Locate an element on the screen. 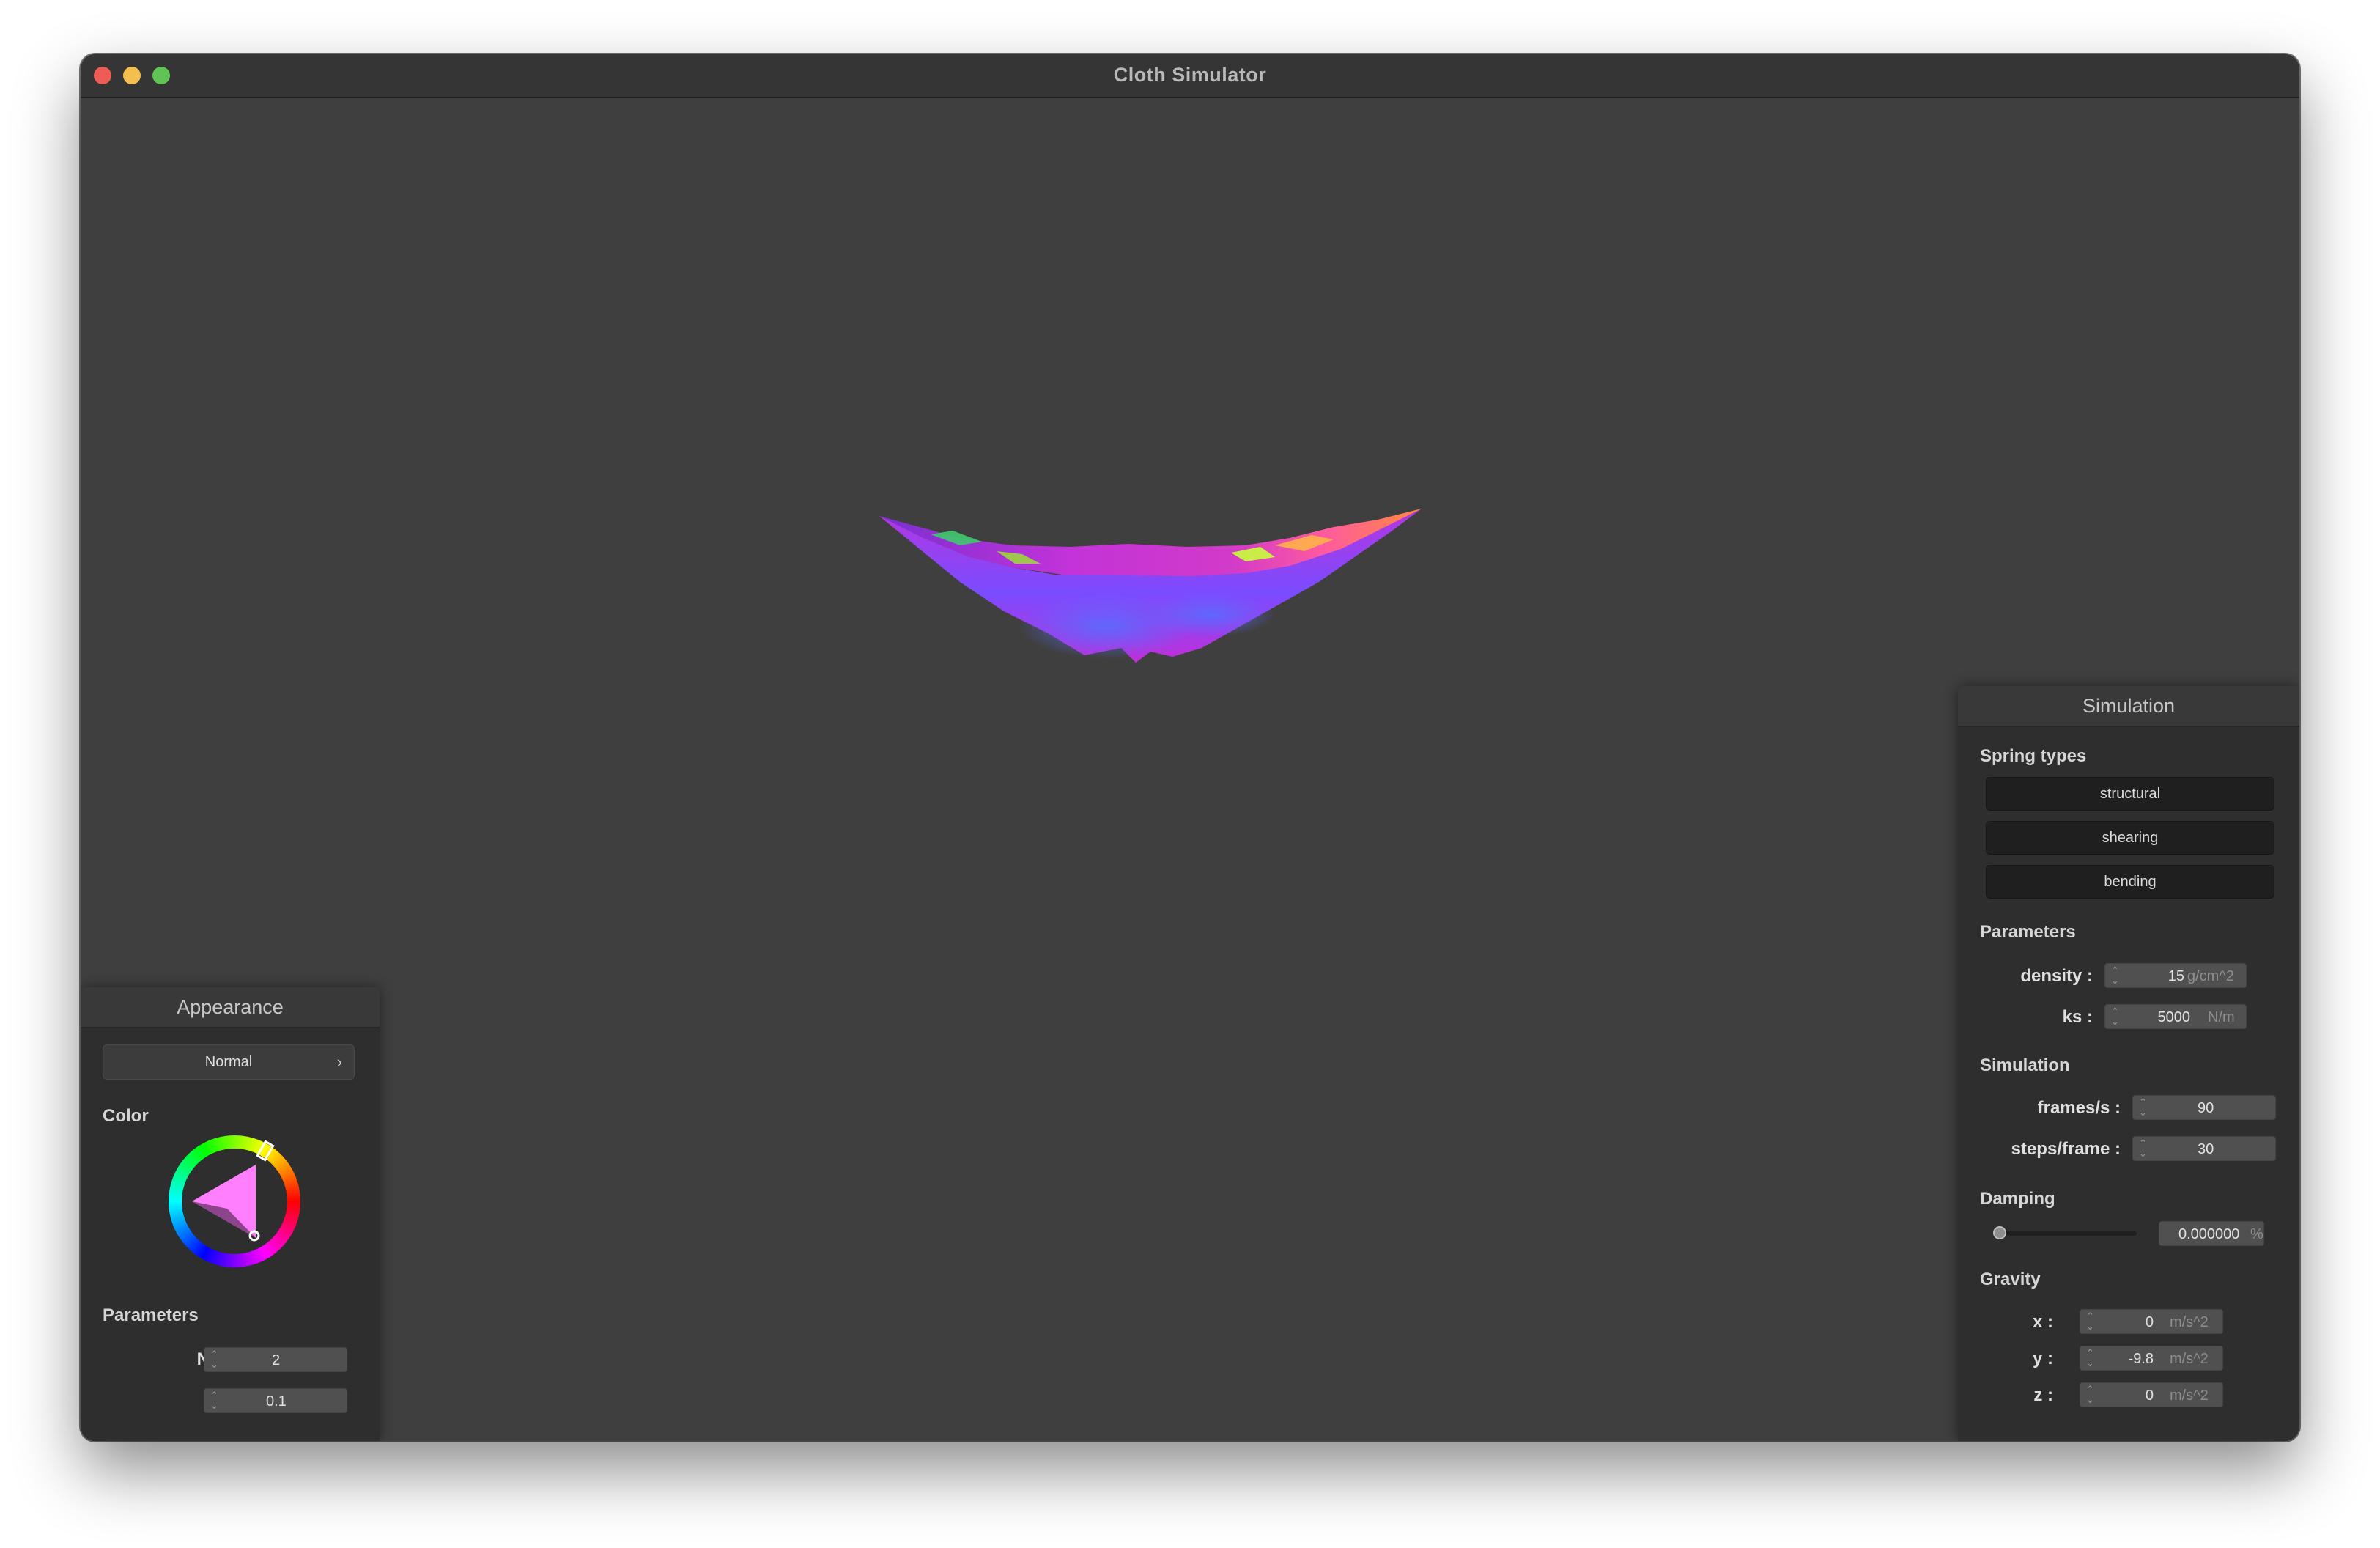 The height and width of the screenshot is (1548, 2380). height-input: ⌃ ⌄ 0.1 is located at coordinates (275, 1400).